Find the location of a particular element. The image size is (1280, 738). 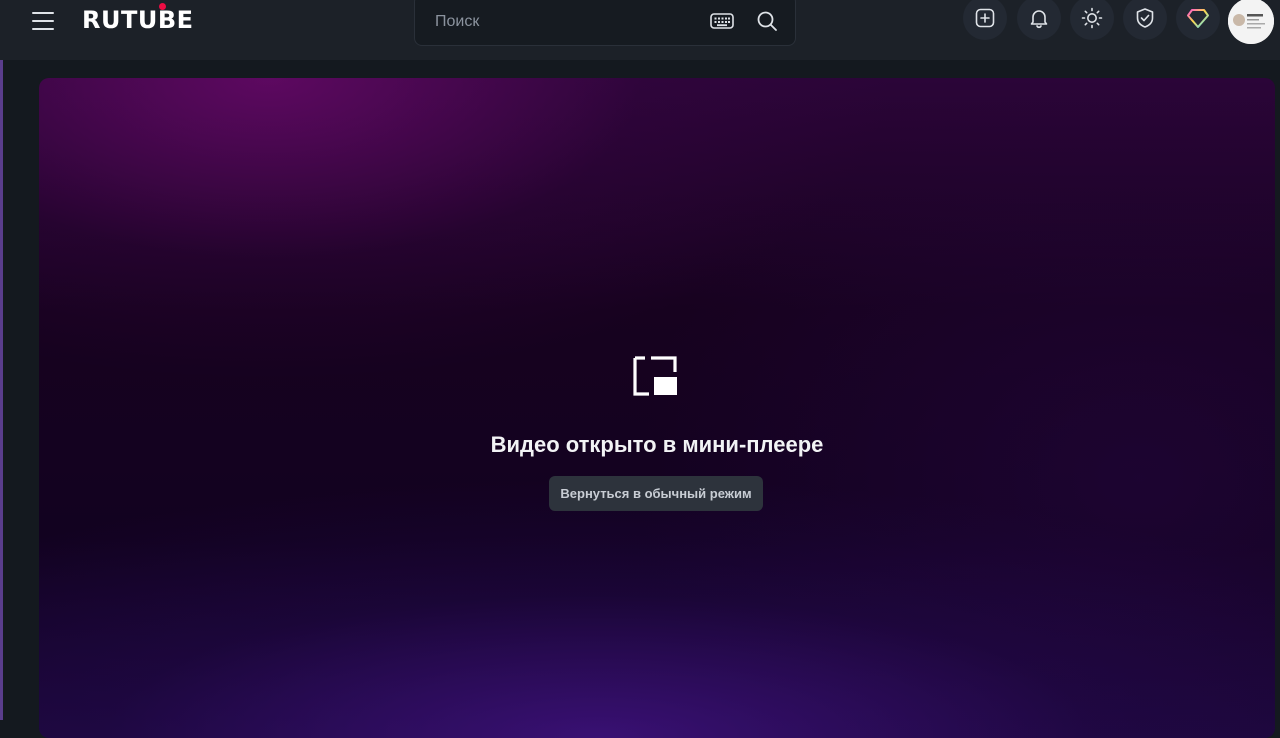

logo-dot is located at coordinates (162, 6).